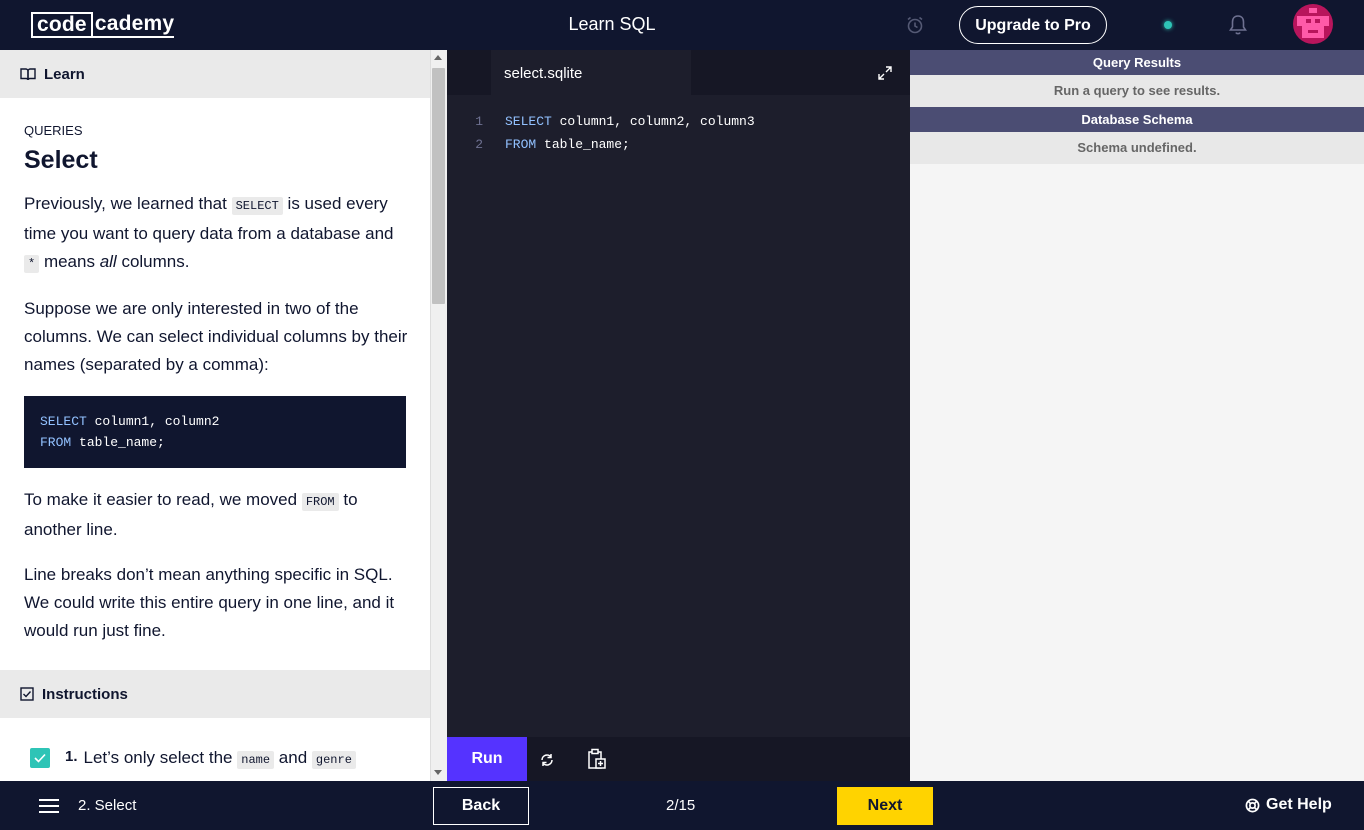  What do you see at coordinates (161, 499) in the screenshot?
I see `text: To make it easier to read, we moved` at bounding box center [161, 499].